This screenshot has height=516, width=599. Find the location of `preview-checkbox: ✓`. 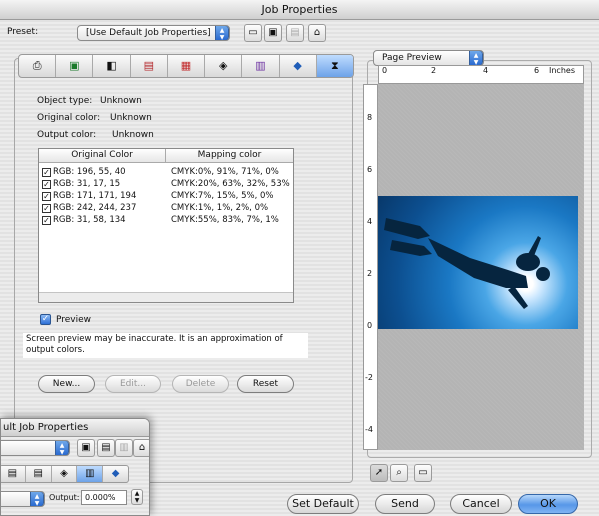

preview-checkbox: ✓ is located at coordinates (45, 319).